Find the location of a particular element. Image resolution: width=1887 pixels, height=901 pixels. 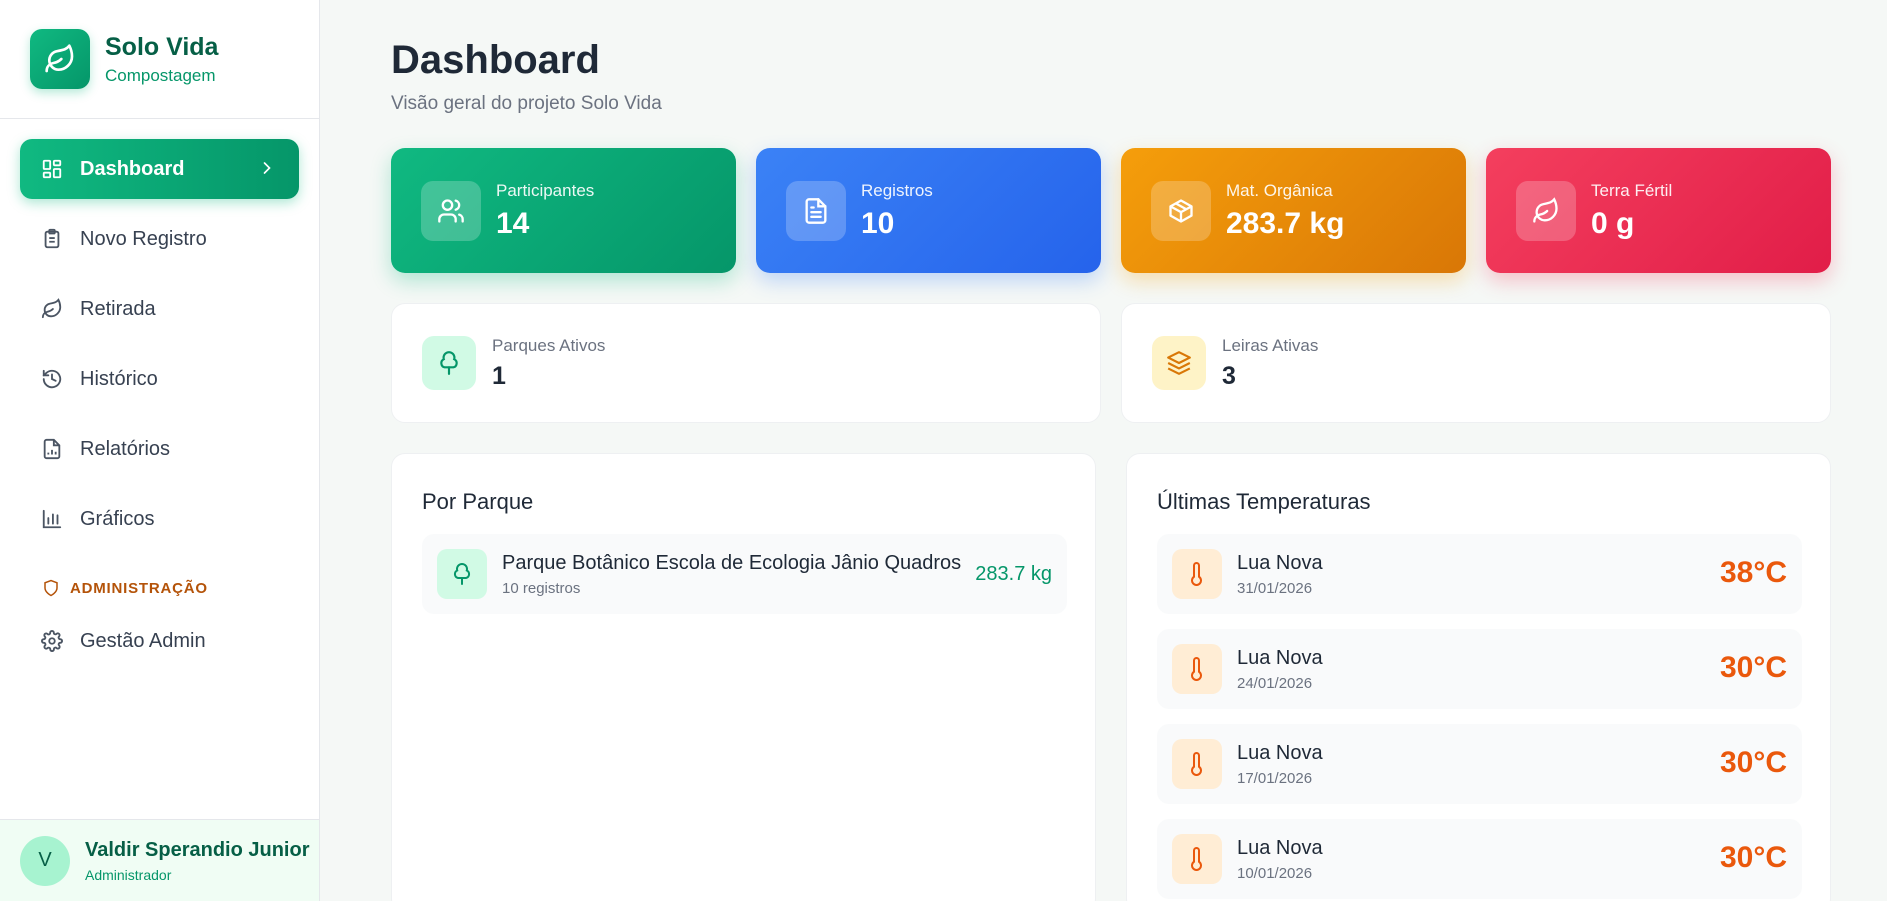

sidebar-item-relatorios: Relatórios is located at coordinates (159, 449).